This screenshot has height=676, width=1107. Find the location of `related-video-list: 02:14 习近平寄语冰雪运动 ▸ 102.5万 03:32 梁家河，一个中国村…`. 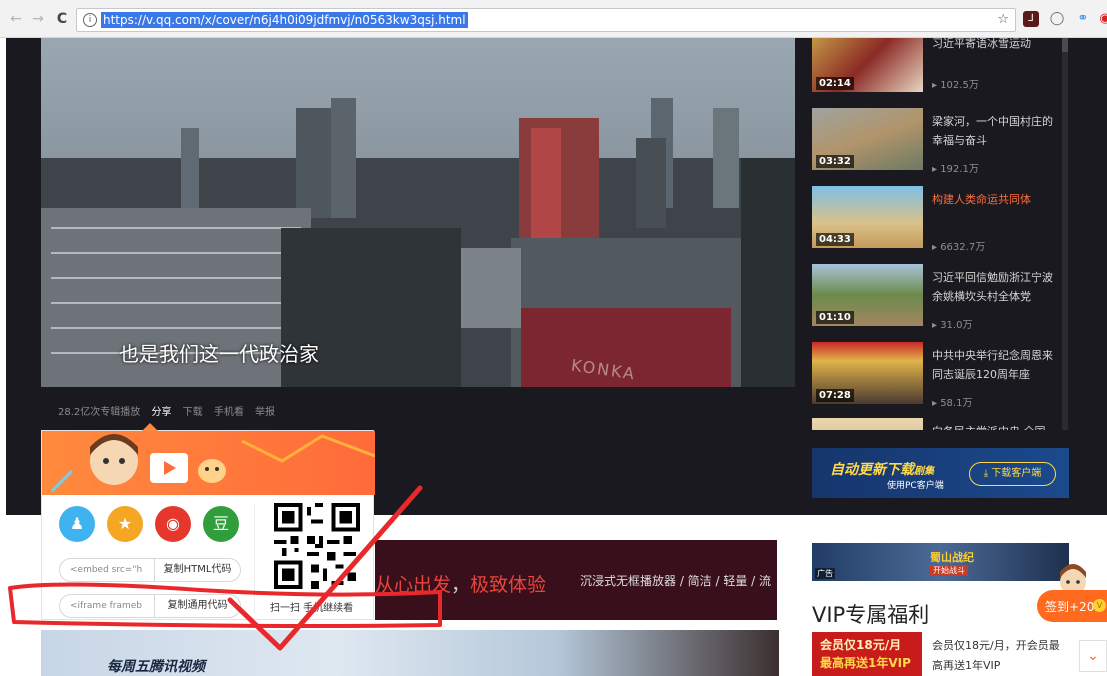

related-video-list: 02:14 习近平寄语冰雪运动 ▸ 102.5万 03:32 梁家河，一个中国村… is located at coordinates (939, 234).